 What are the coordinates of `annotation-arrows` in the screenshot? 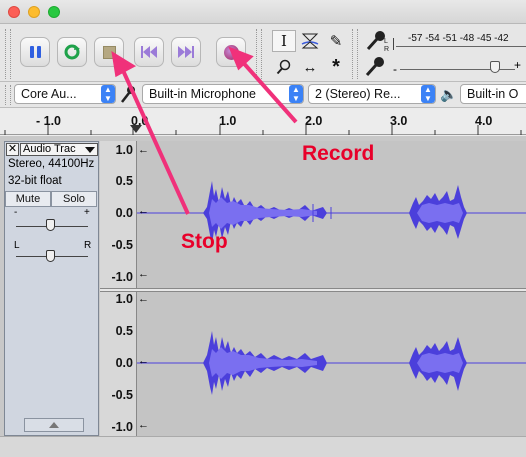 It's located at (204, 130).